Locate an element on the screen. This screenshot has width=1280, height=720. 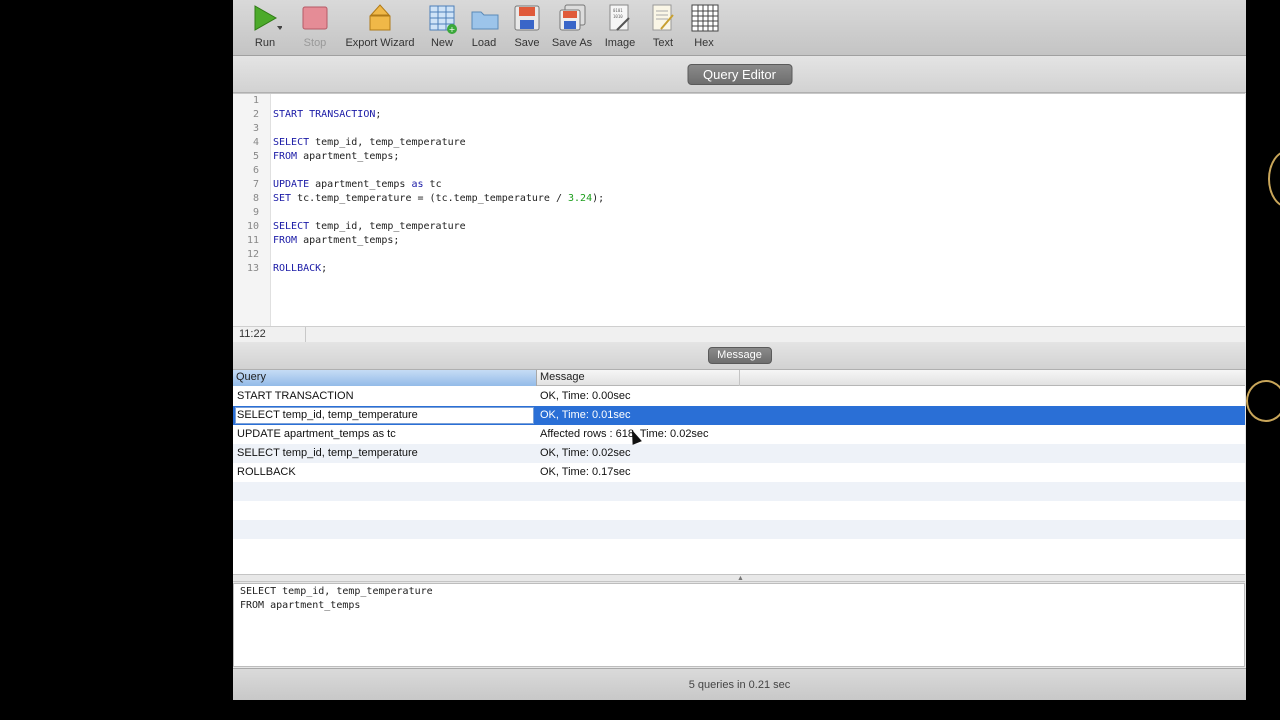
save-as-label: Save As is located at coordinates (572, 43).